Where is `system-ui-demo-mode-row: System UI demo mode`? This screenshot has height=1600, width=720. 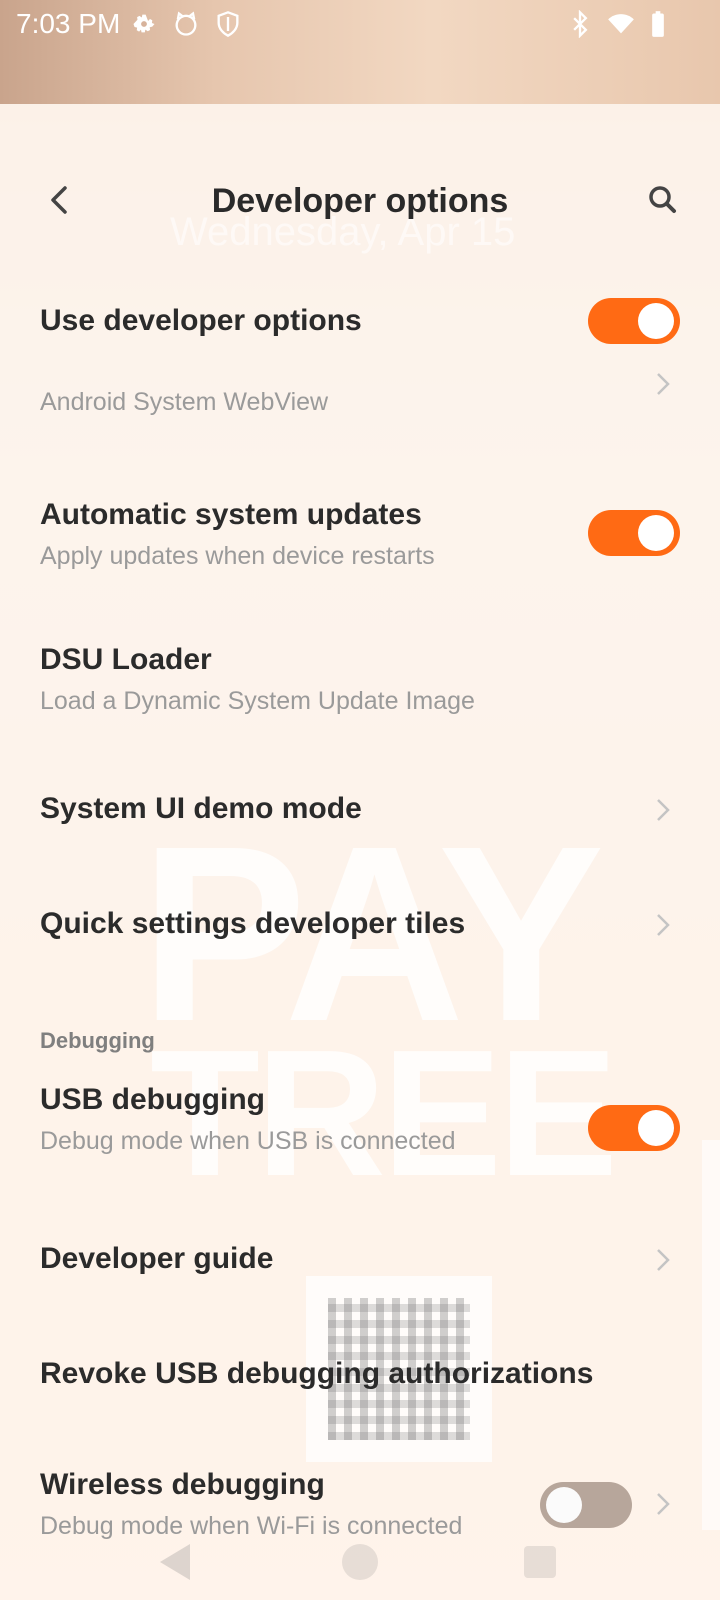
system-ui-demo-mode-row: System UI demo mode is located at coordinates (360, 810).